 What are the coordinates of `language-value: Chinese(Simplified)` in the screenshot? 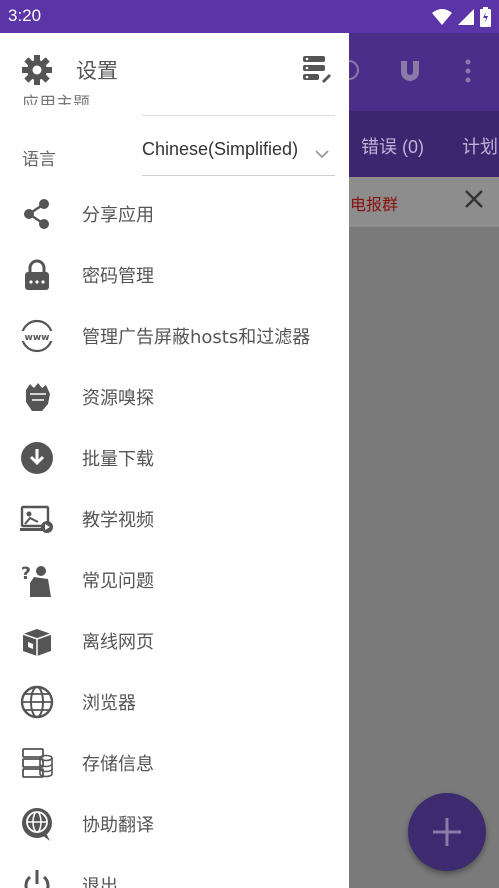 It's located at (220, 149).